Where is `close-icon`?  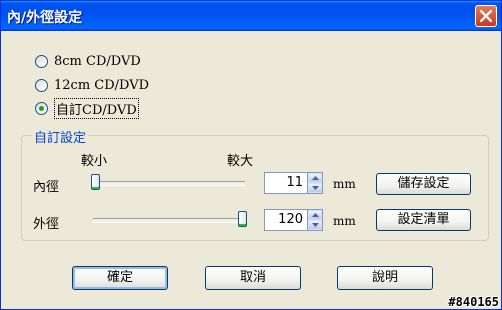
close-icon is located at coordinates (486, 16).